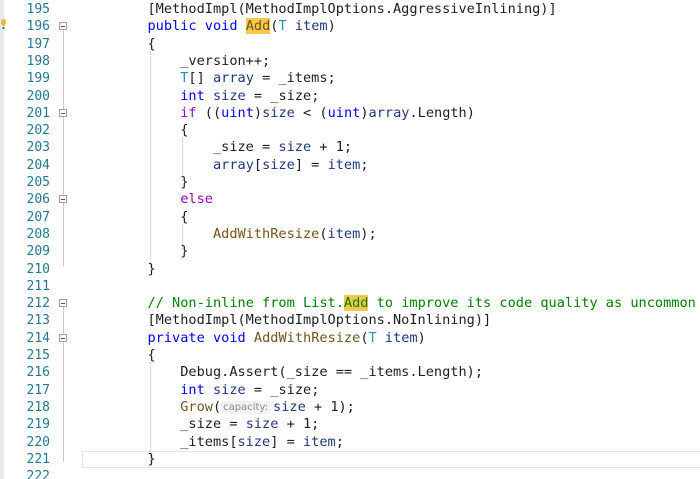  What do you see at coordinates (38, 148) in the screenshot?
I see `line-number: 203` at bounding box center [38, 148].